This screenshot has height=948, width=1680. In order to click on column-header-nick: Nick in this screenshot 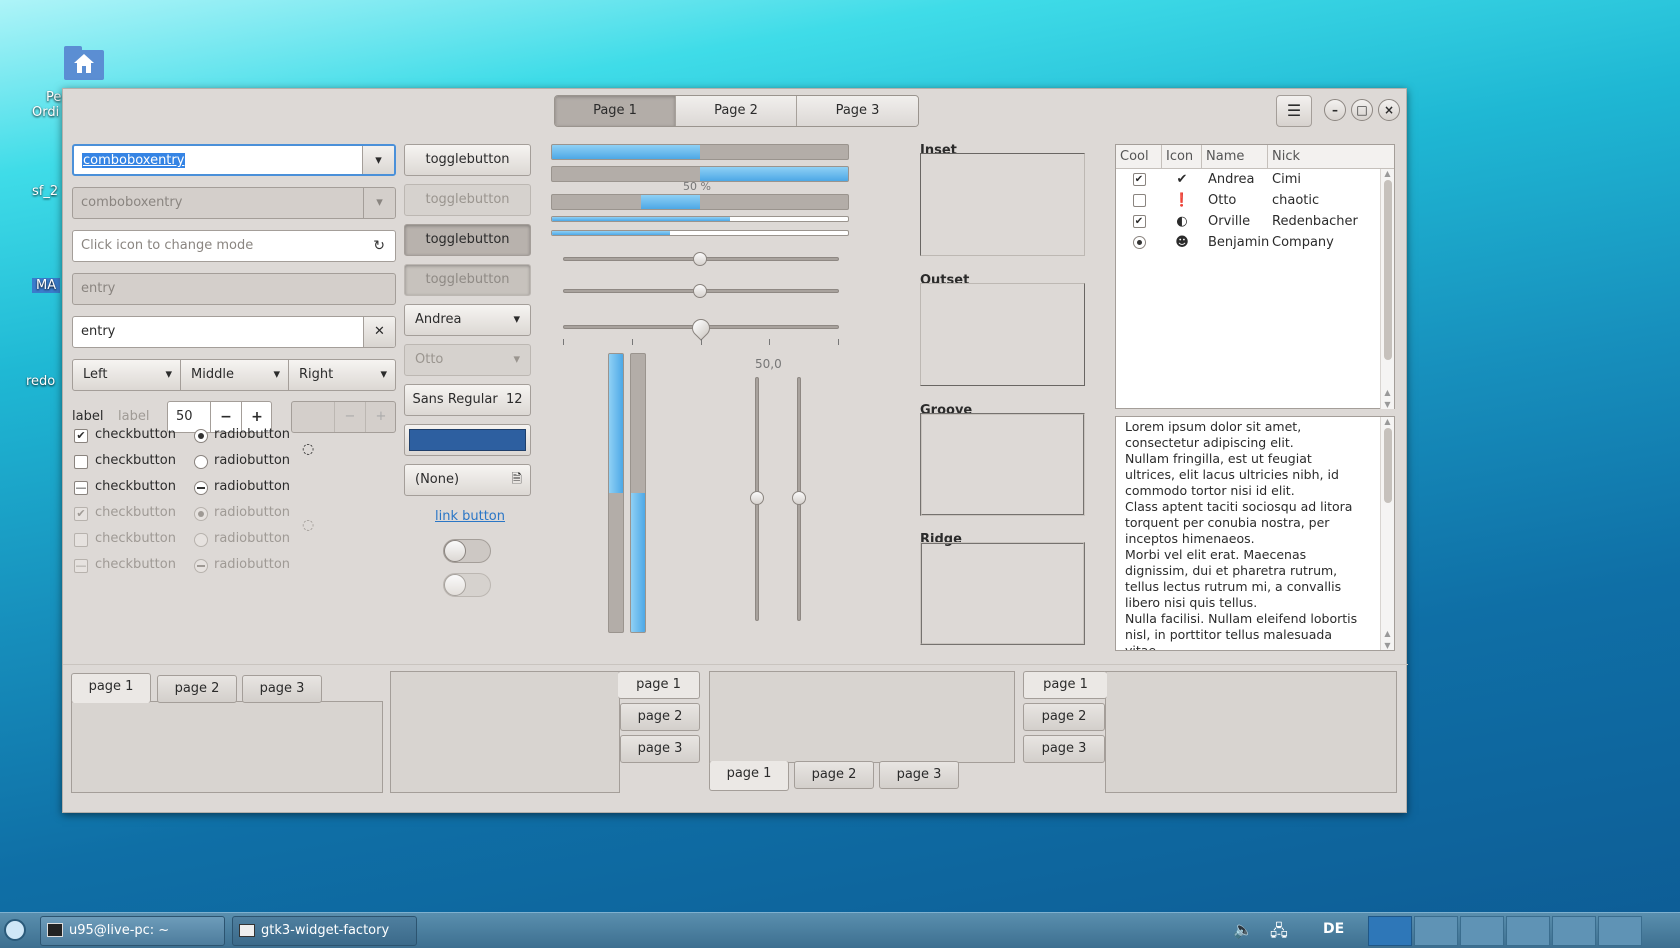, I will do `click(1331, 156)`.